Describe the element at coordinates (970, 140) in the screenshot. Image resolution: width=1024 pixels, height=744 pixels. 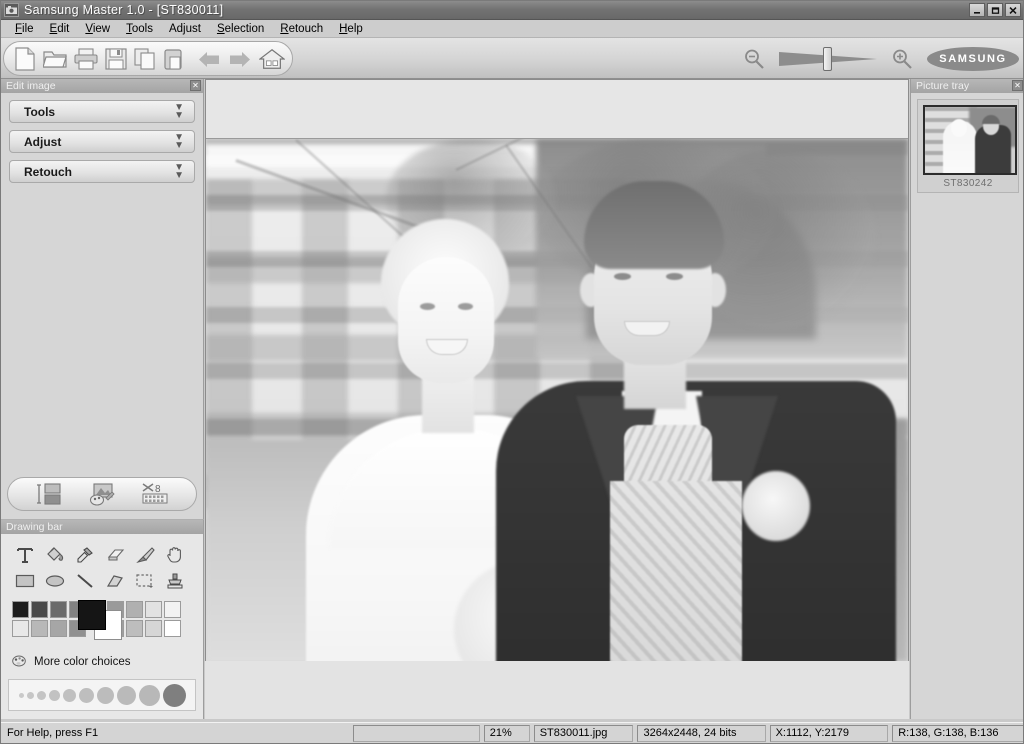
I see `thumbnail-image` at that location.